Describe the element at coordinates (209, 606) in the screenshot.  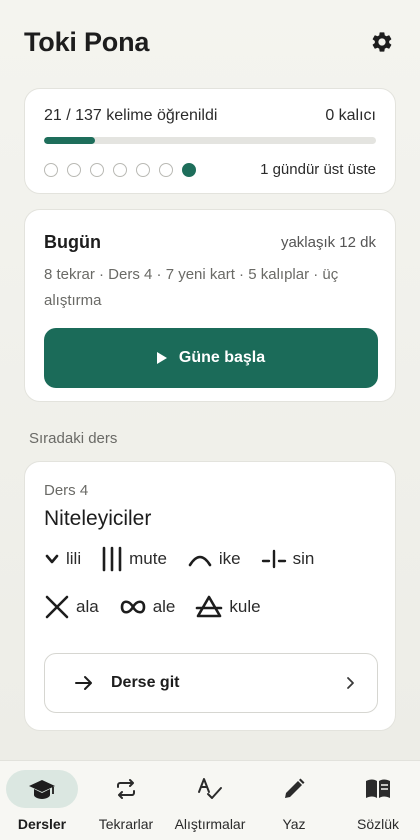
I see `kule-glyph` at that location.